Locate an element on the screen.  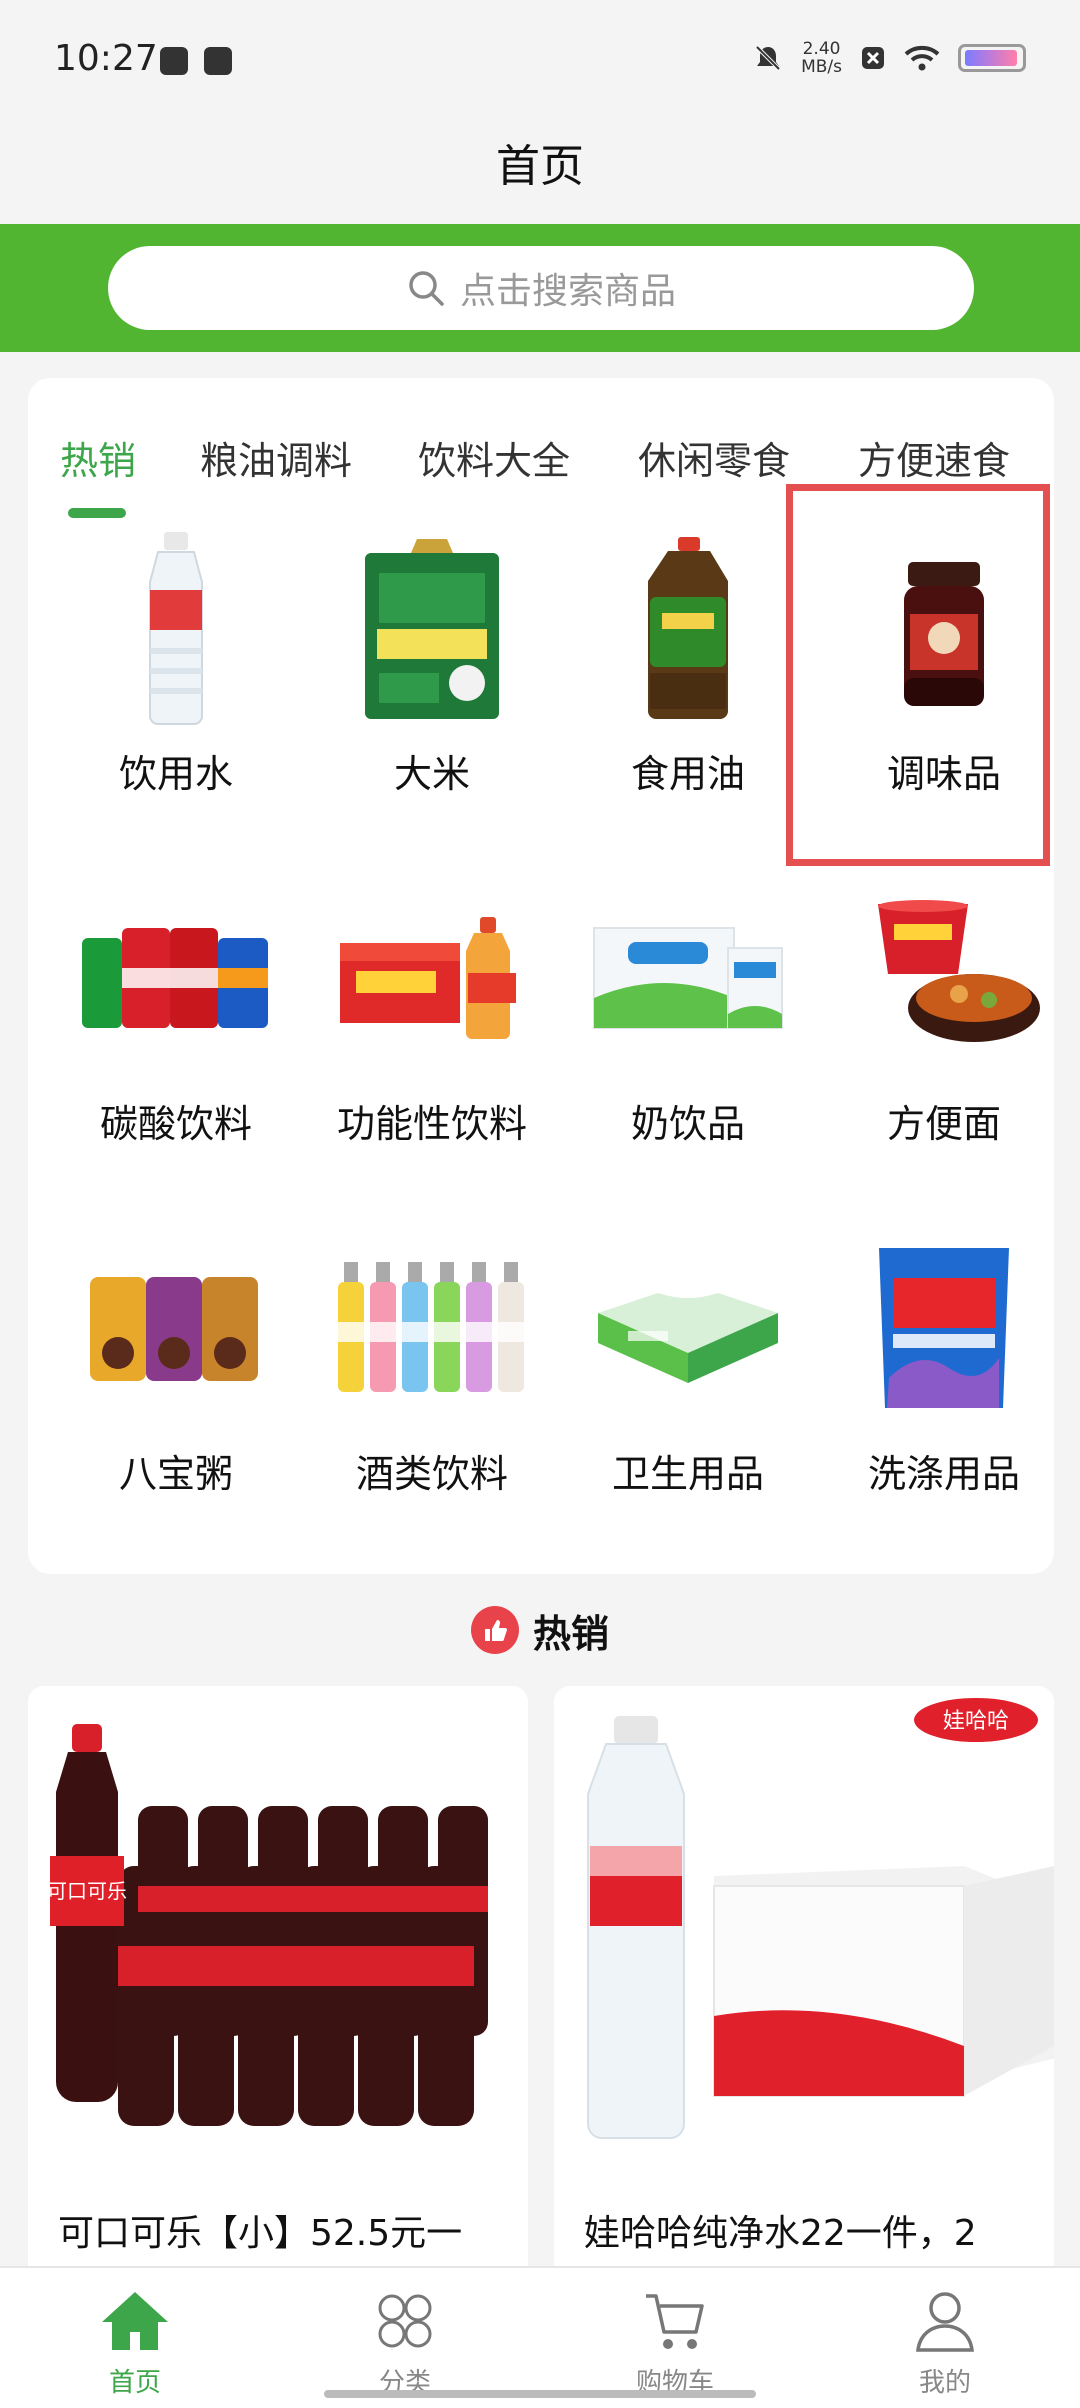
cart-icon is located at coordinates (675, 2321).